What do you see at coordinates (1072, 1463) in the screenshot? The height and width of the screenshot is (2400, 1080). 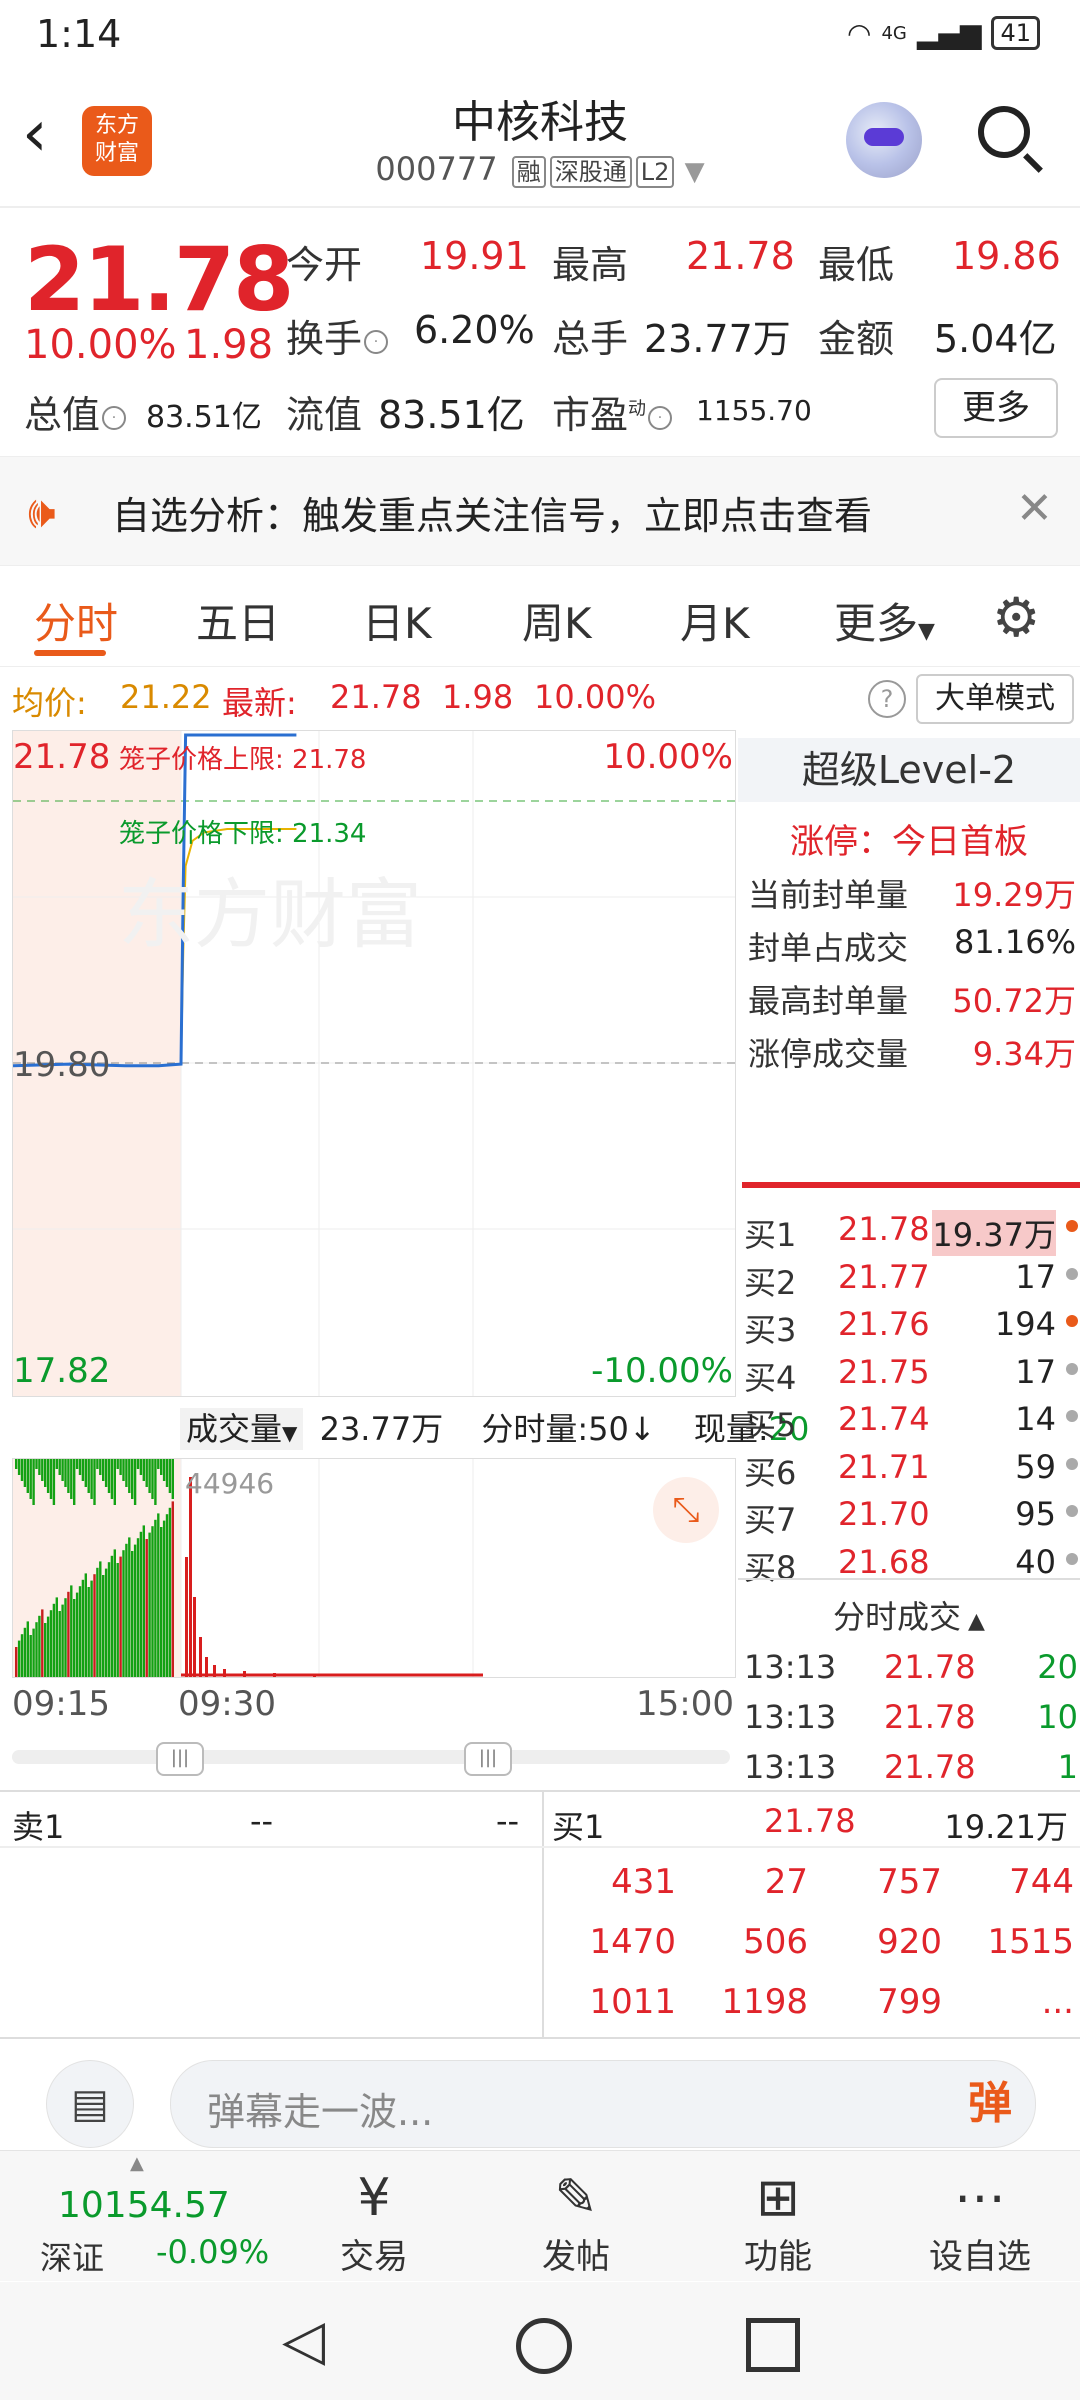 I see `bid-dot-icon` at bounding box center [1072, 1463].